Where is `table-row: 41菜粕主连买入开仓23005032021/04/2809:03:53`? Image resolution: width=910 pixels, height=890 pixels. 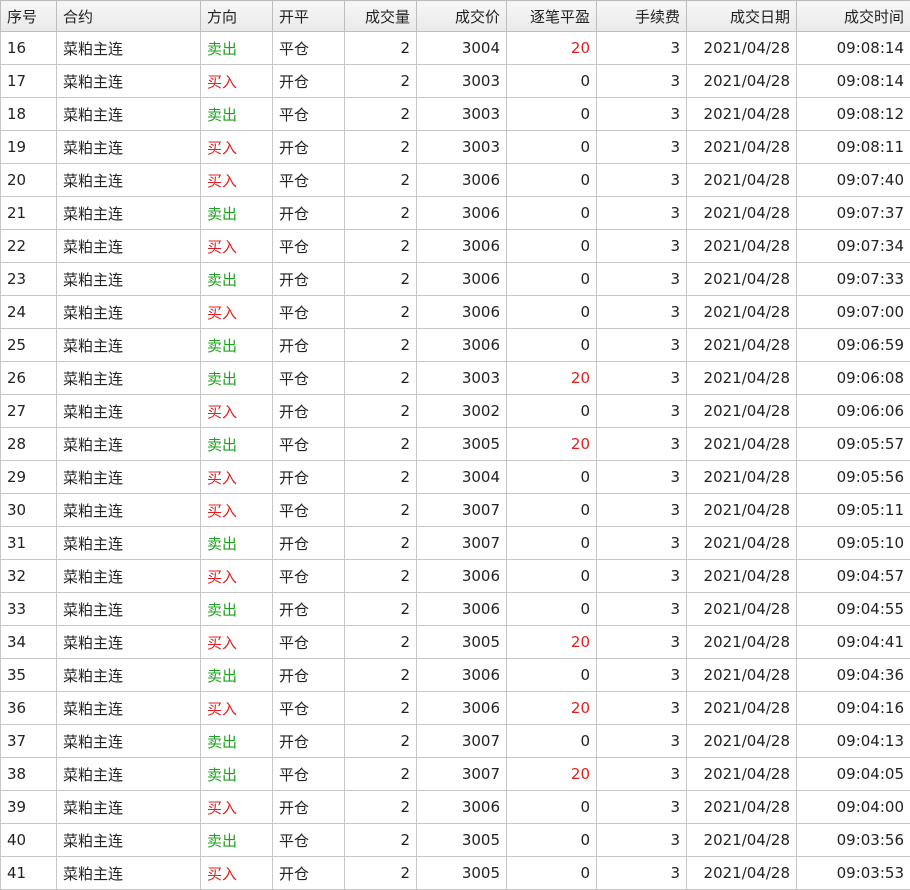 table-row: 41菜粕主连买入开仓23005032021/04/2809:03:53 is located at coordinates (455, 873).